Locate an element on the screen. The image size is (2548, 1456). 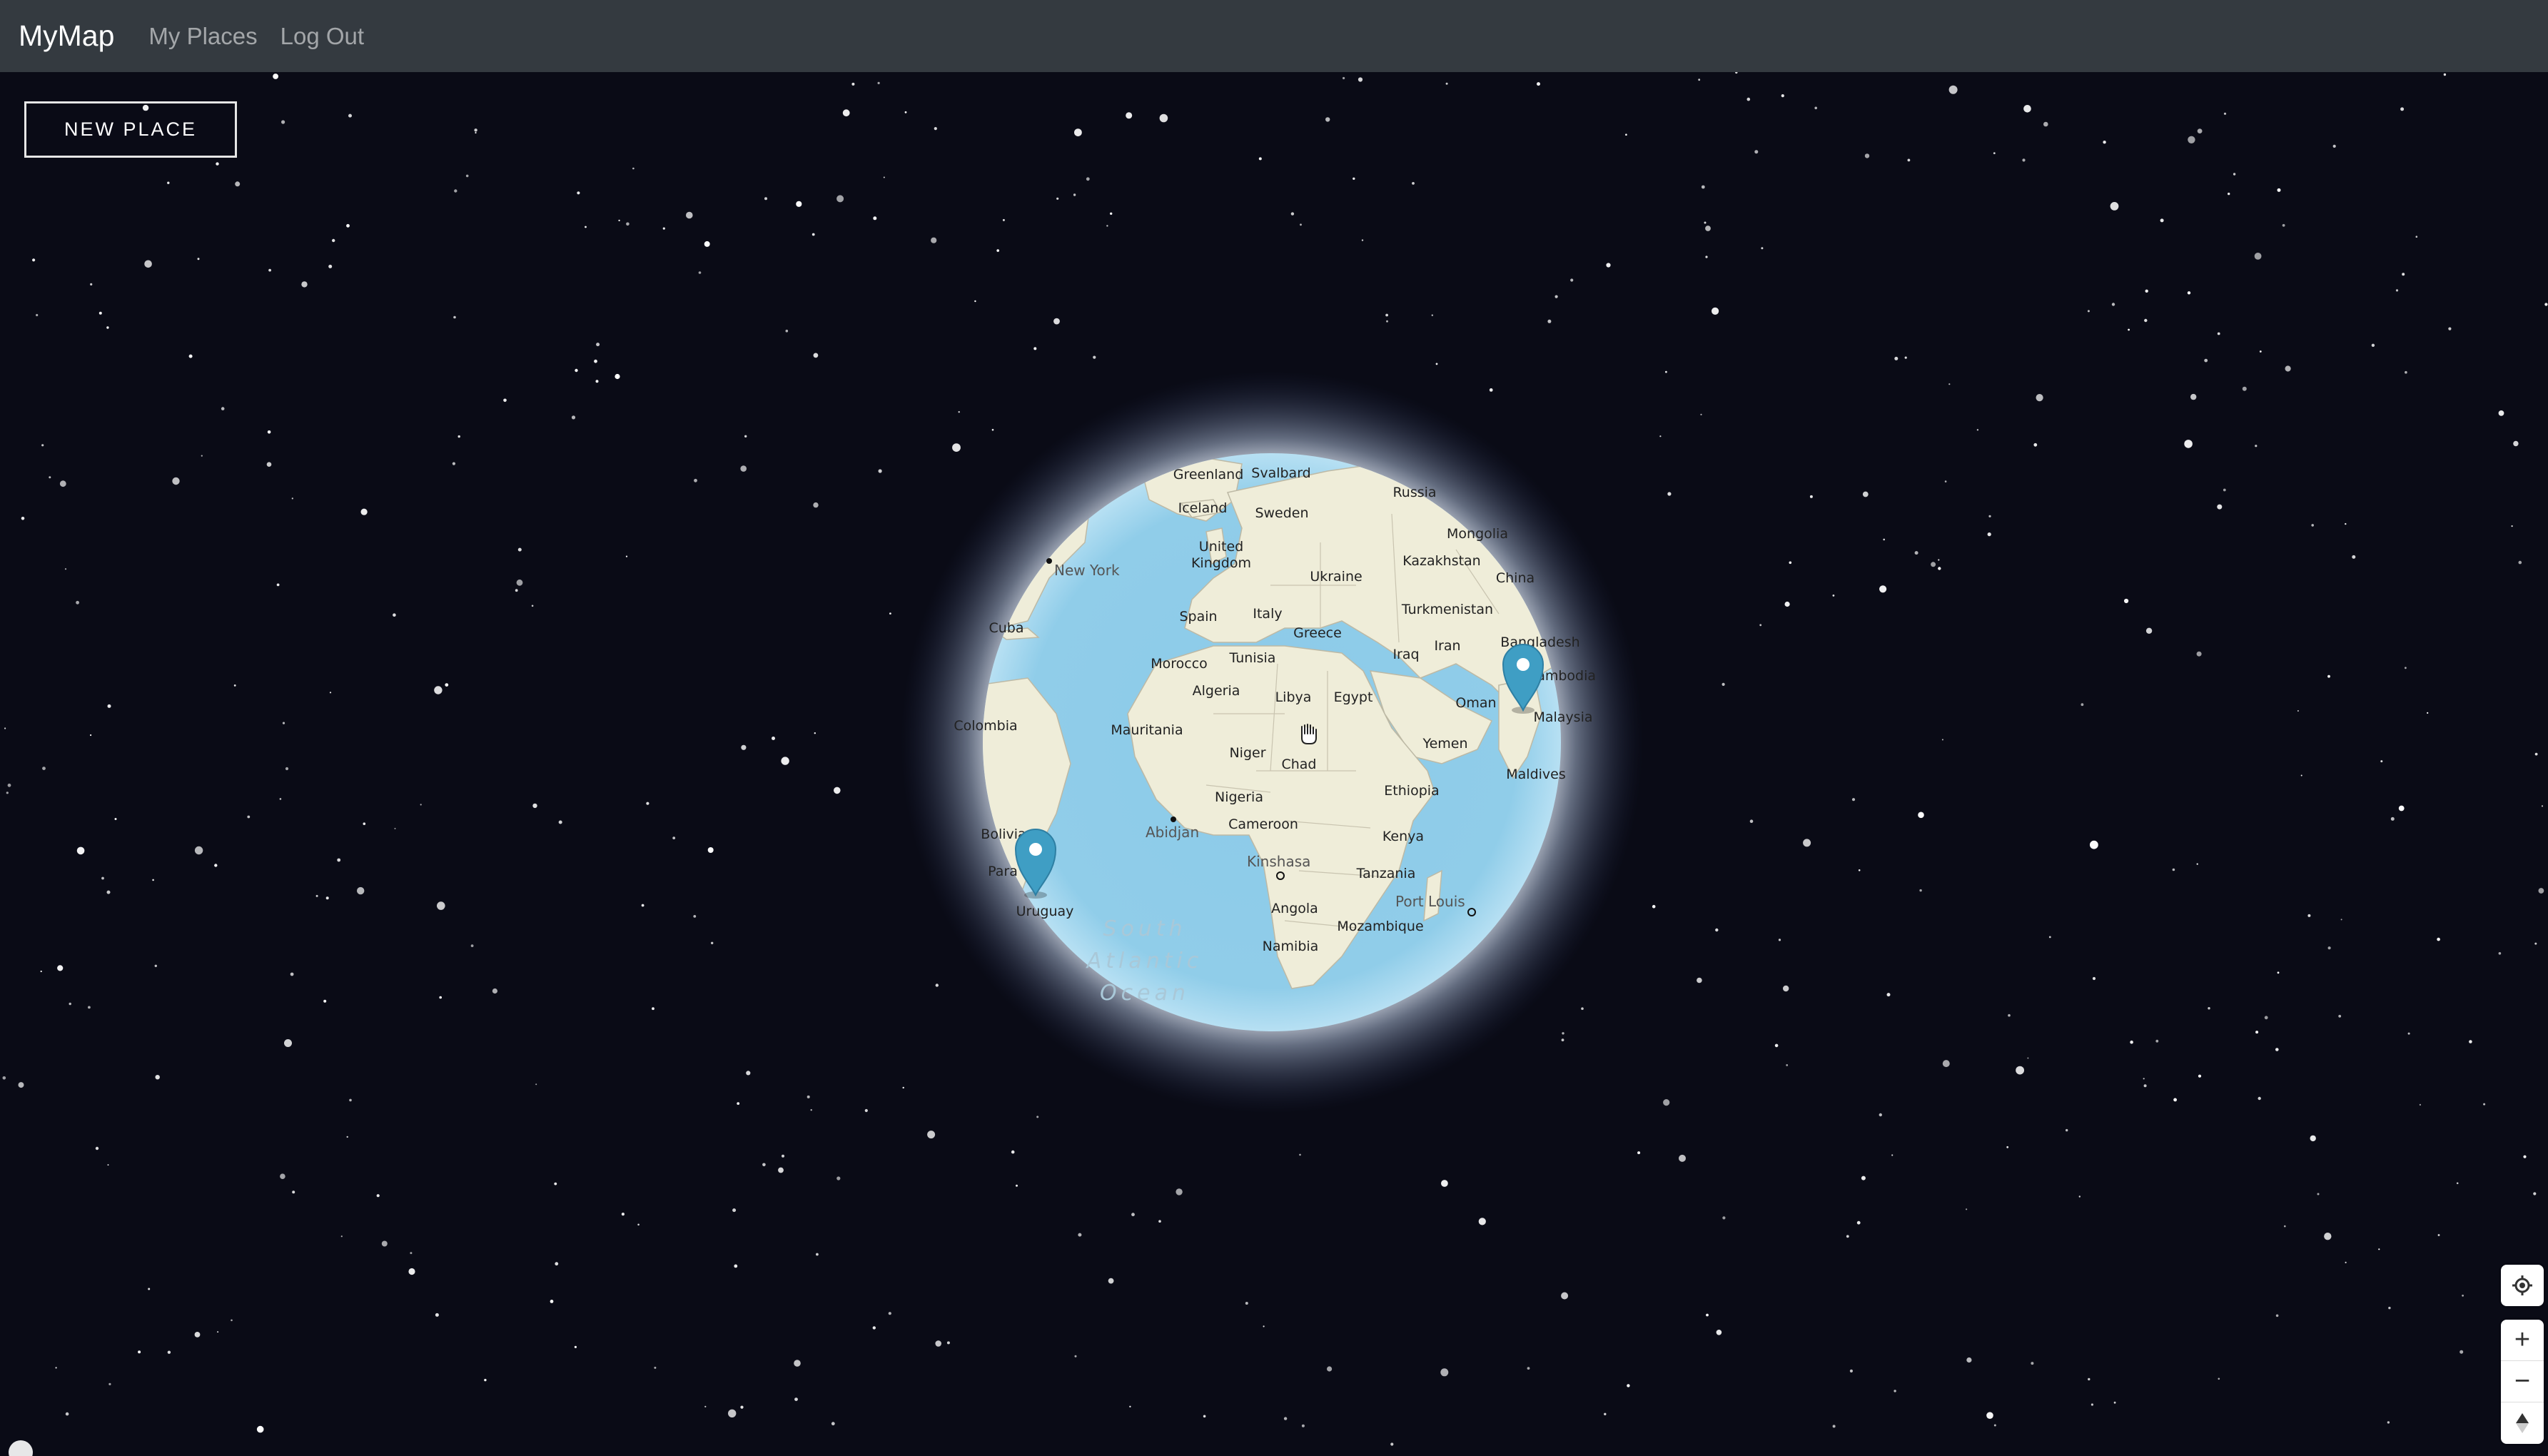
new-place-button: NEW PLACE is located at coordinates (130, 129).